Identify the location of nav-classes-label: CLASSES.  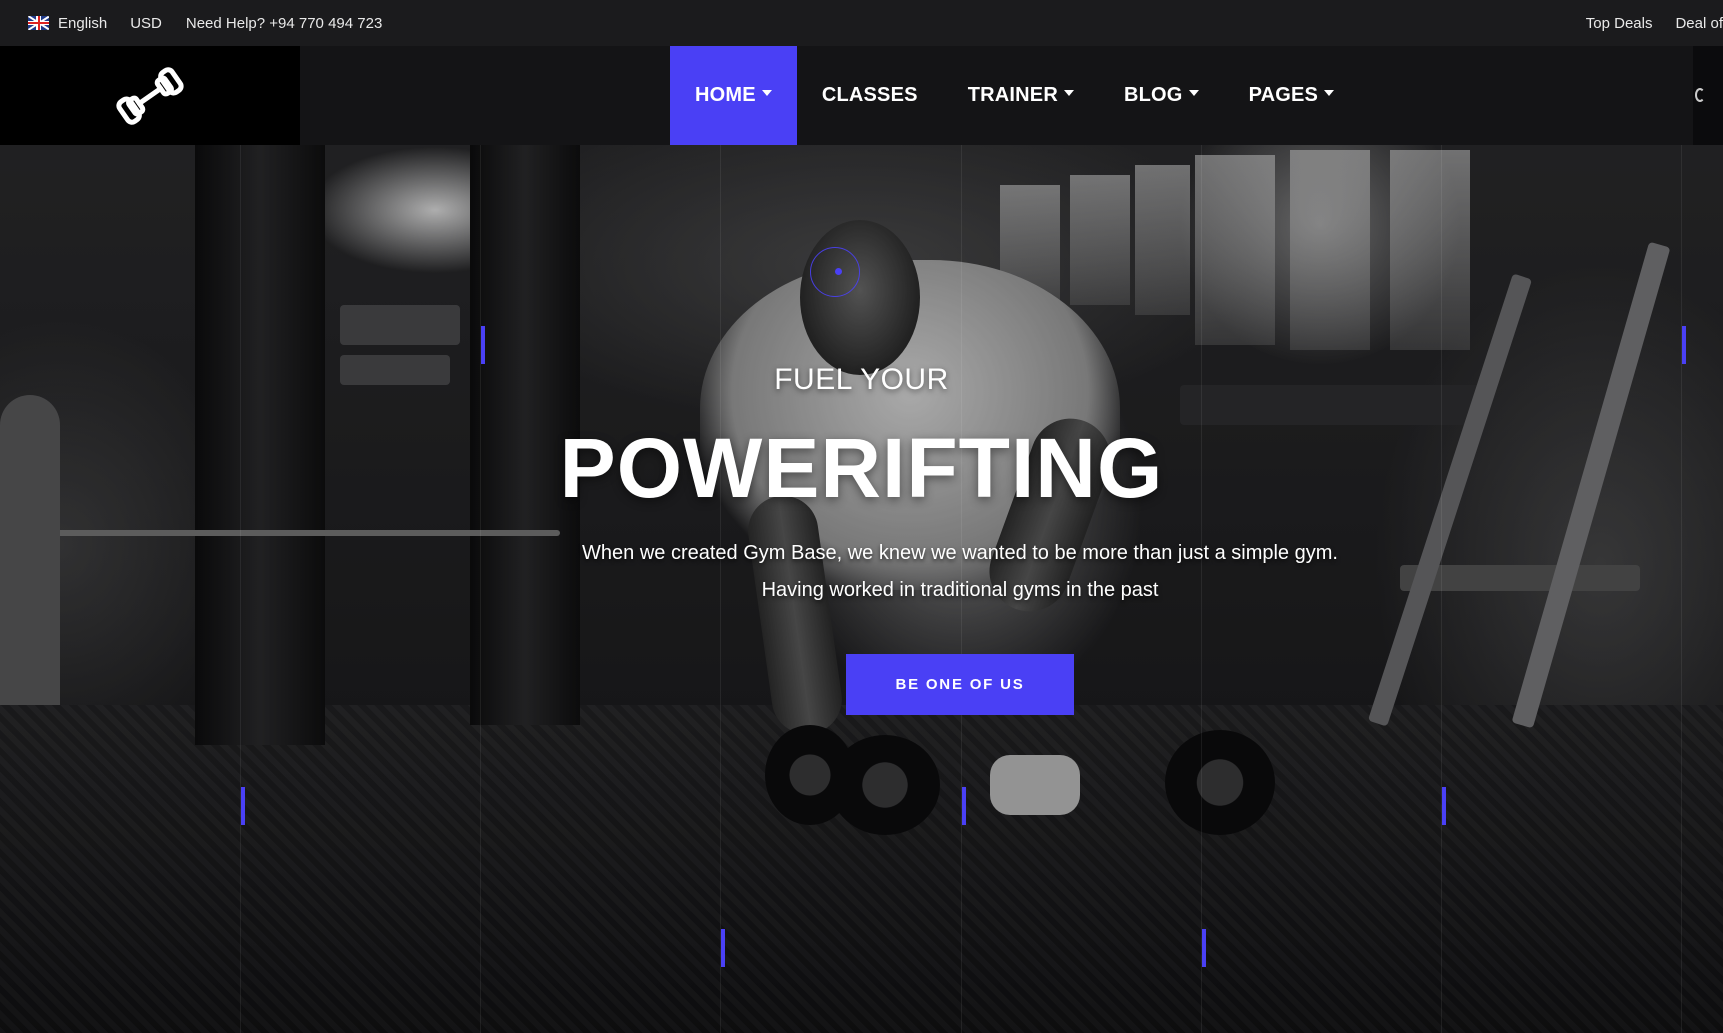
(869, 95).